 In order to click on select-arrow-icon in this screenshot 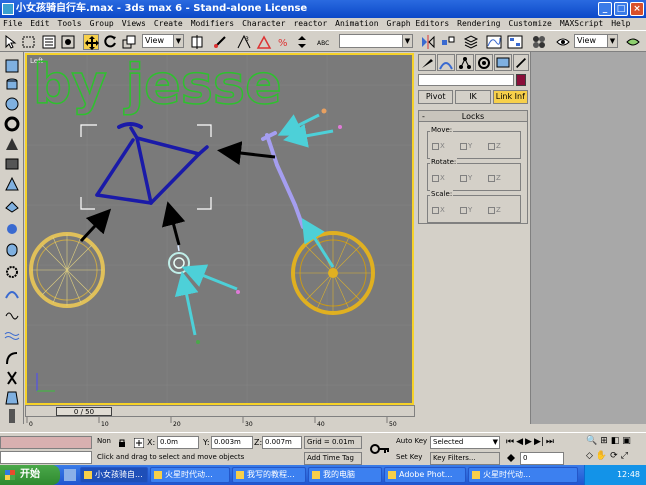, I will do `click(11, 42)`.